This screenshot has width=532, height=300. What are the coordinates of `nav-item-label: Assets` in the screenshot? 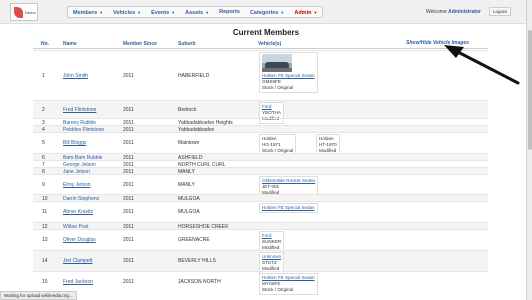 It's located at (194, 13).